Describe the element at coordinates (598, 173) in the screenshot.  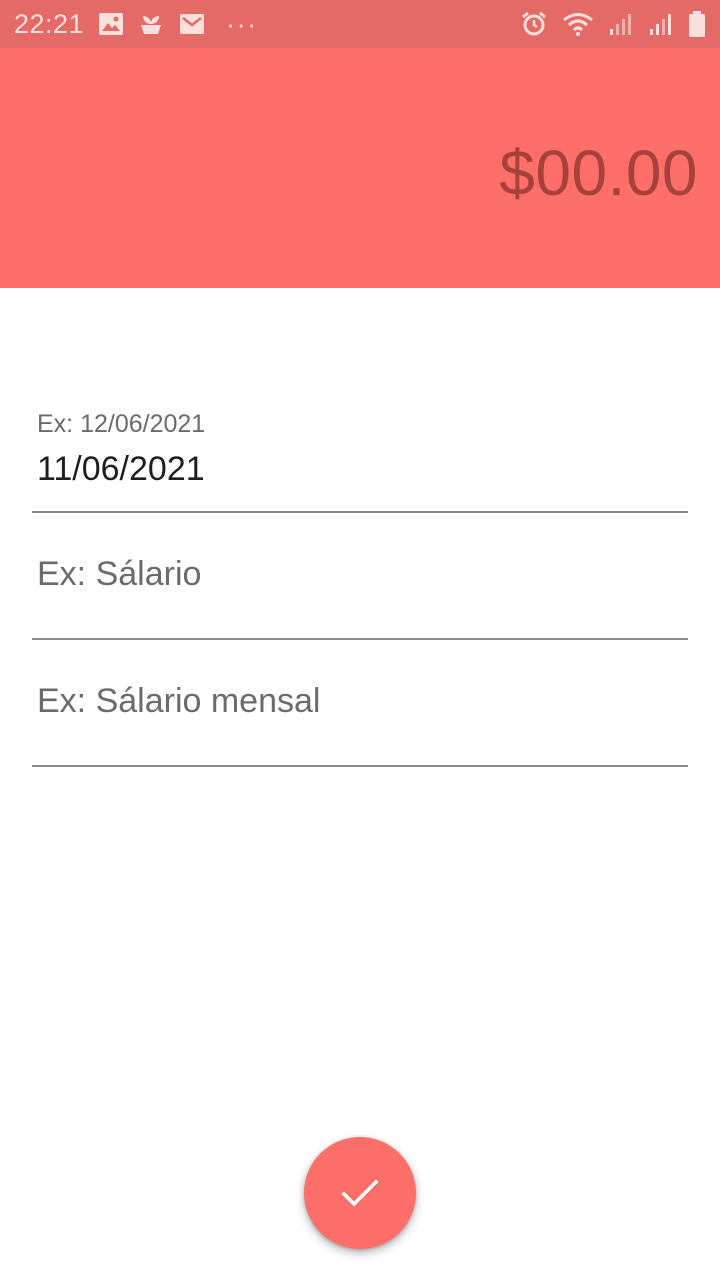
I see `amount-display: $00.00` at that location.